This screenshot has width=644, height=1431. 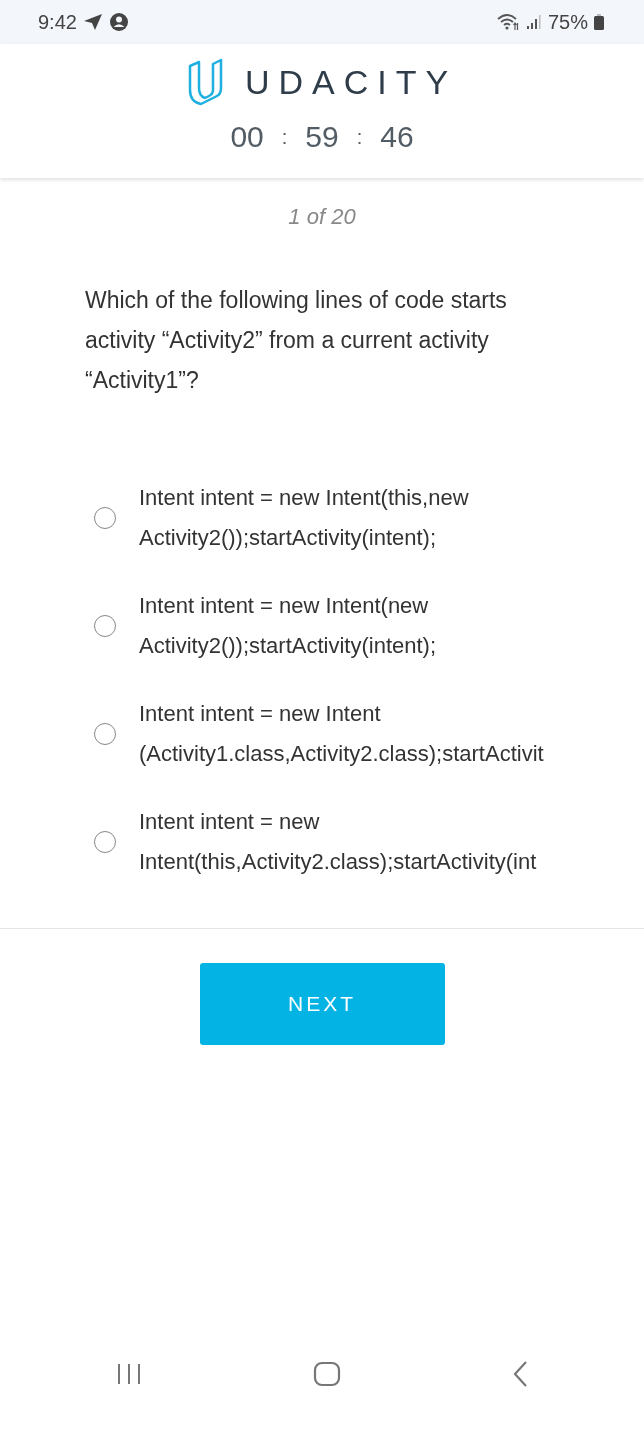 What do you see at coordinates (128, 1373) in the screenshot?
I see `recent-apps-icon` at bounding box center [128, 1373].